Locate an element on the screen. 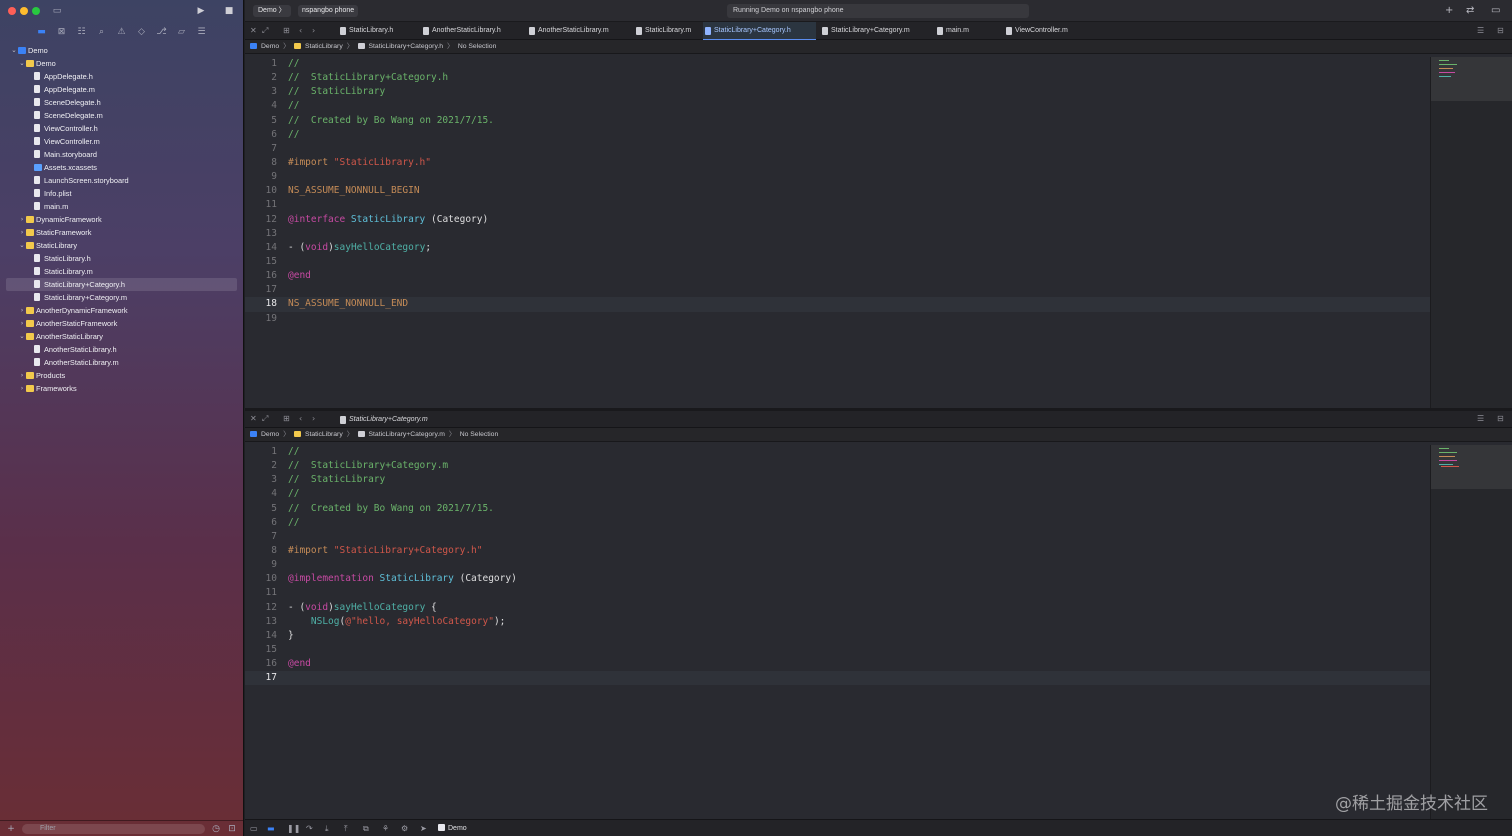 The width and height of the screenshot is (1512, 836). file-item: ViewController.h is located at coordinates (121, 128).